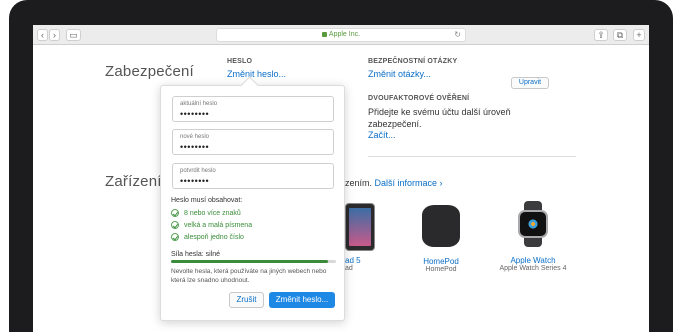 This screenshot has width=681, height=332. I want to click on browser-toolbar: ‹ › ▭ Apple Inc. ↻ ⇪ ⧉ +, so click(341, 35).